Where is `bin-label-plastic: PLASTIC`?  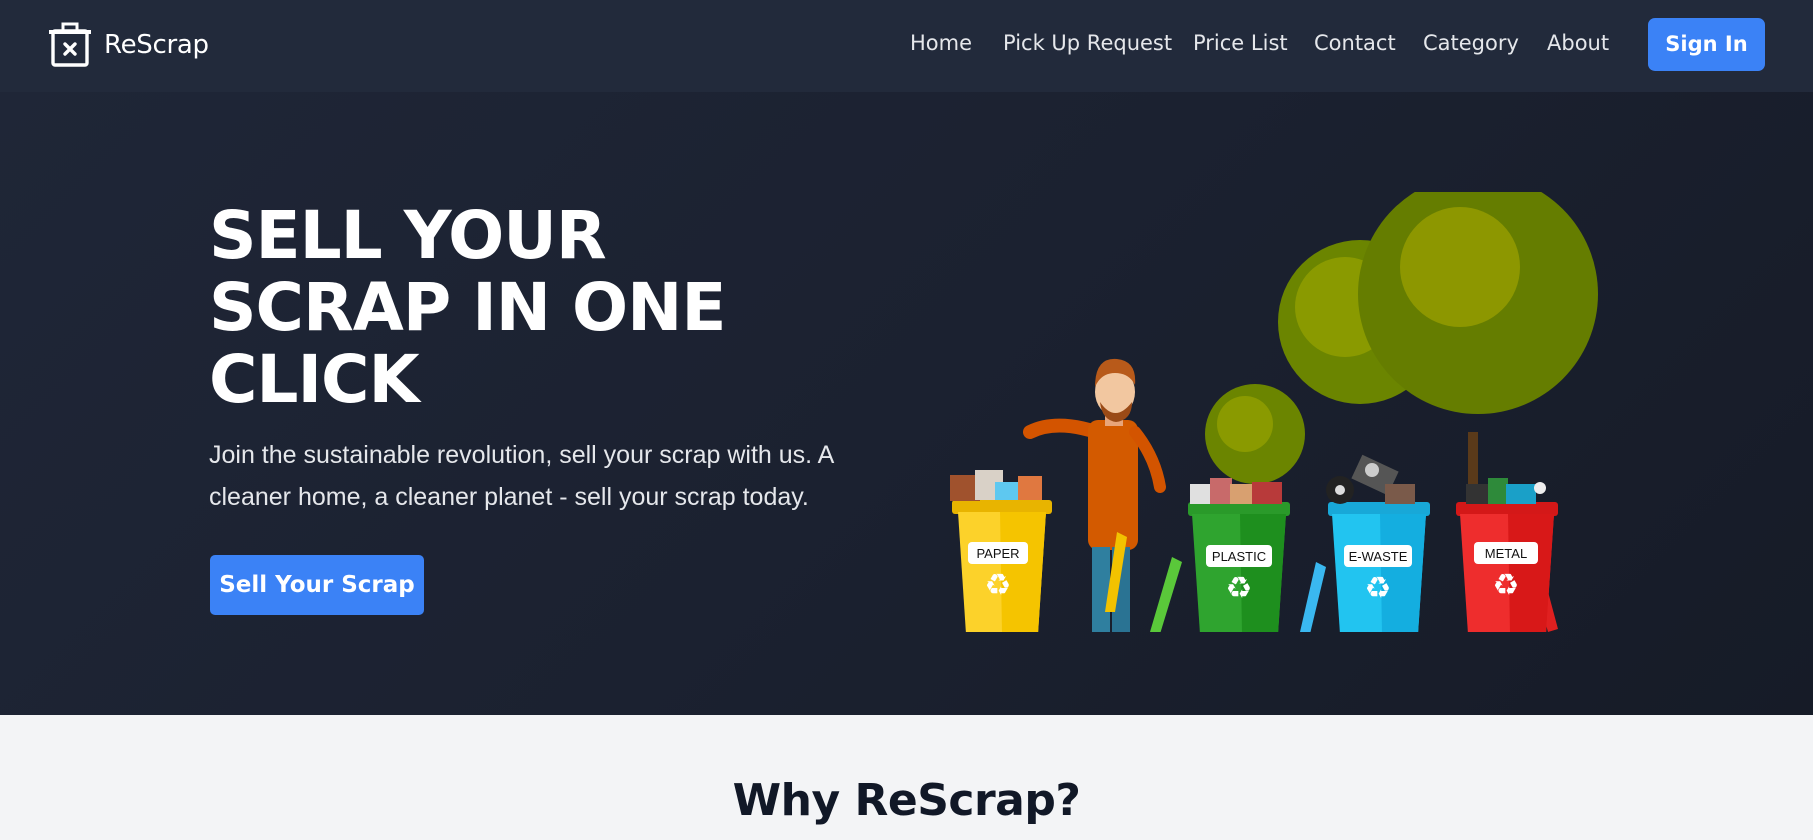
bin-label-plastic: PLASTIC is located at coordinates (1239, 556).